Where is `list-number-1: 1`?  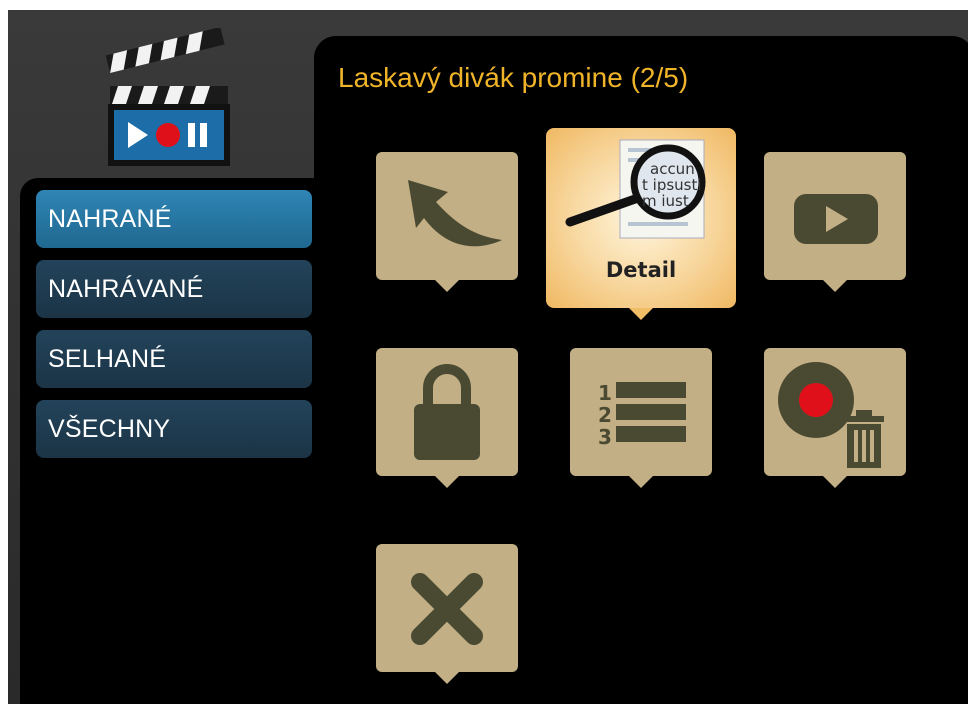
list-number-1: 1 is located at coordinates (605, 393).